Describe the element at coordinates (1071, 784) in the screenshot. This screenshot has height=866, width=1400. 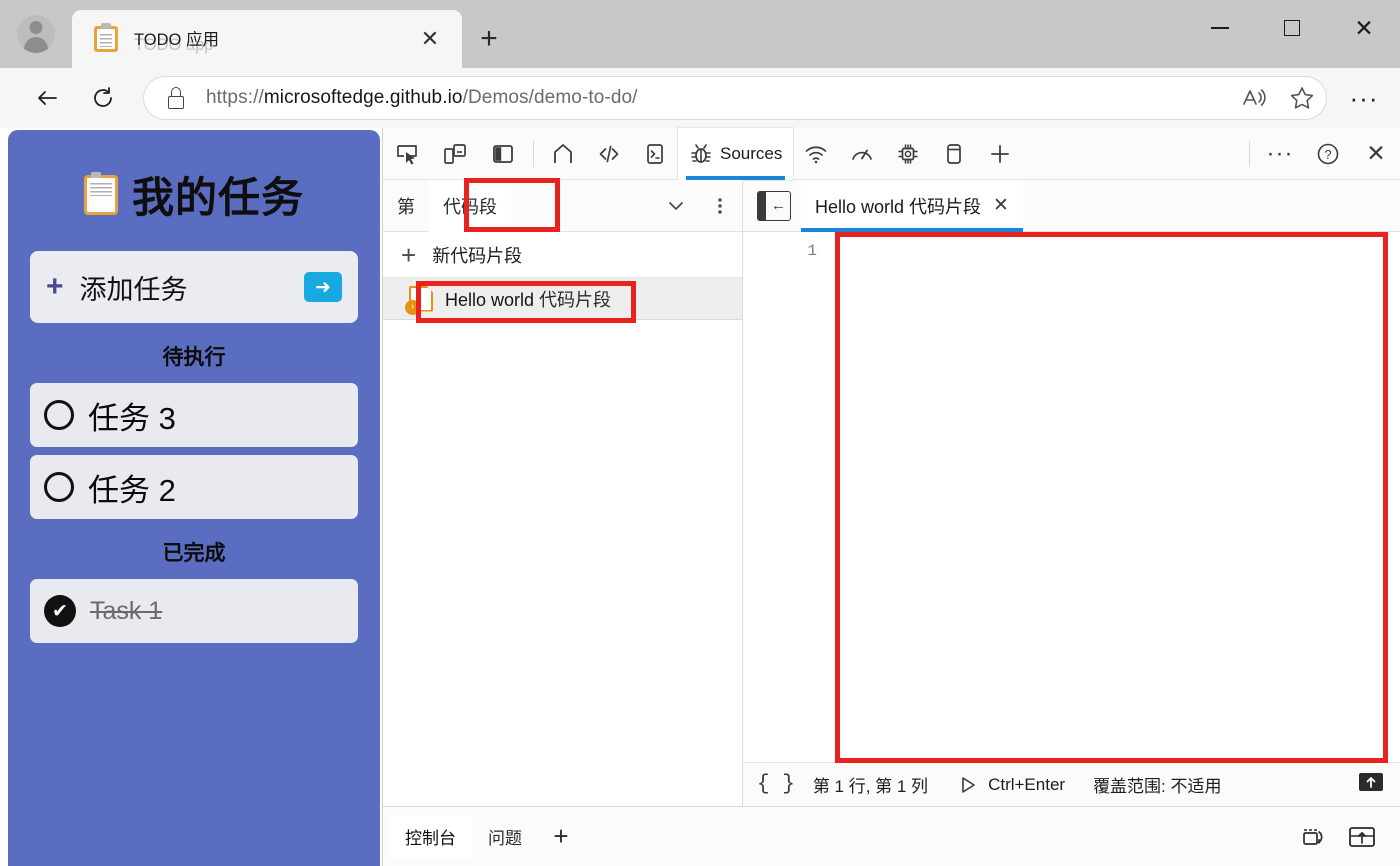
I see `editor-statusbar: { } 第 1 行, 第 1 列 Ctrl+Enter 覆盖范围: 不适用` at that location.